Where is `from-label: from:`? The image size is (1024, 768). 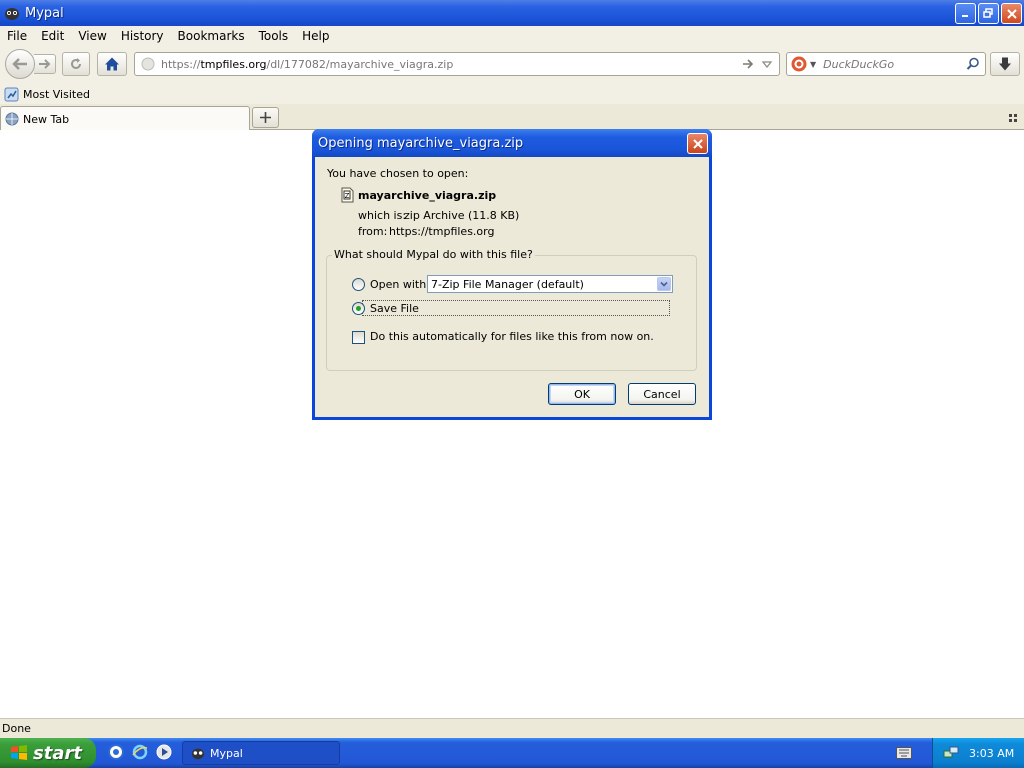
from-label: from: is located at coordinates (373, 231).